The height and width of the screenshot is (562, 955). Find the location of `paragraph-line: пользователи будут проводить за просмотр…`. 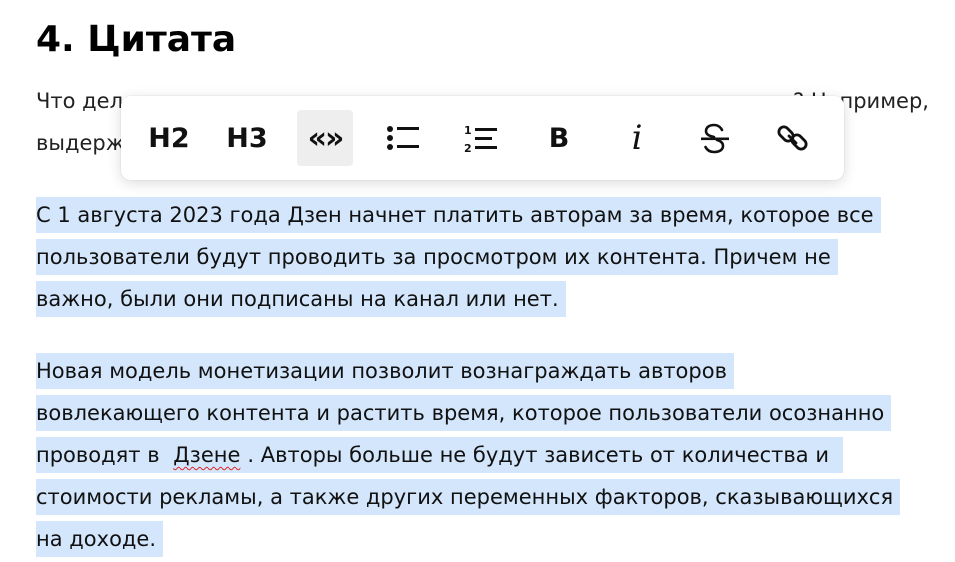

paragraph-line: пользователи будут проводить за просмотр… is located at coordinates (458, 257).